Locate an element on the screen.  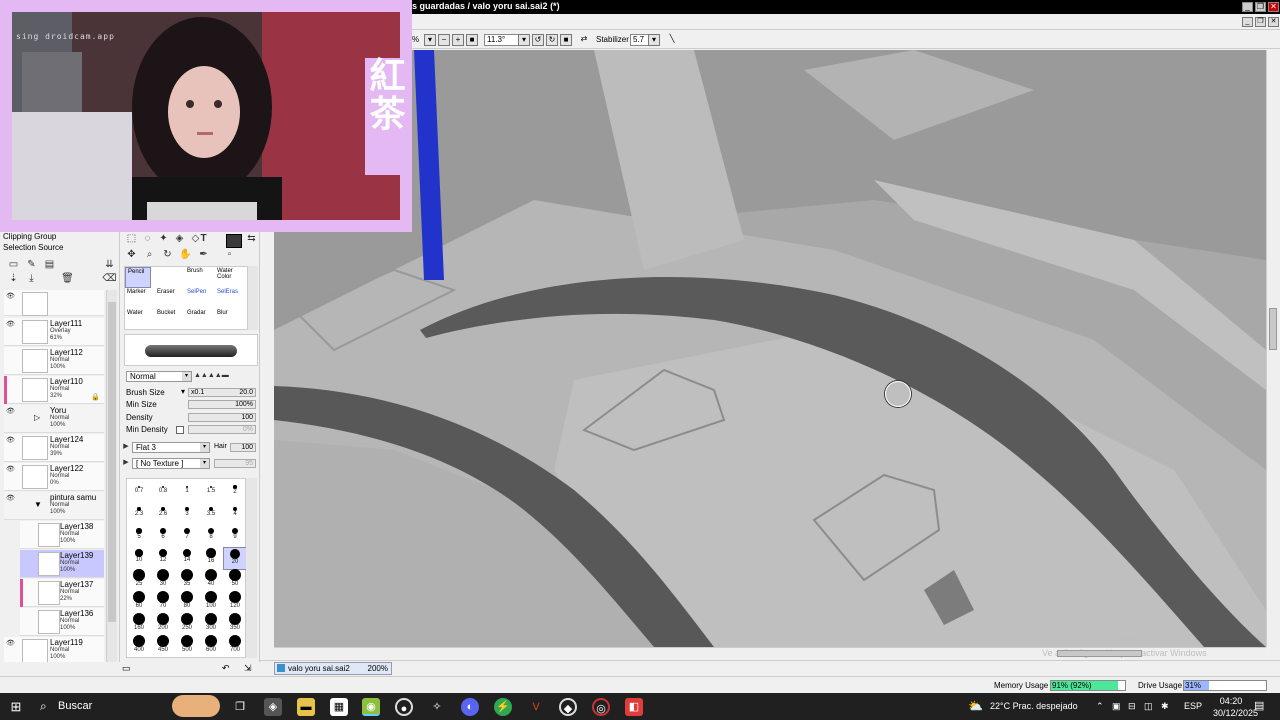
min-size-slider: 100% is located at coordinates (222, 404).